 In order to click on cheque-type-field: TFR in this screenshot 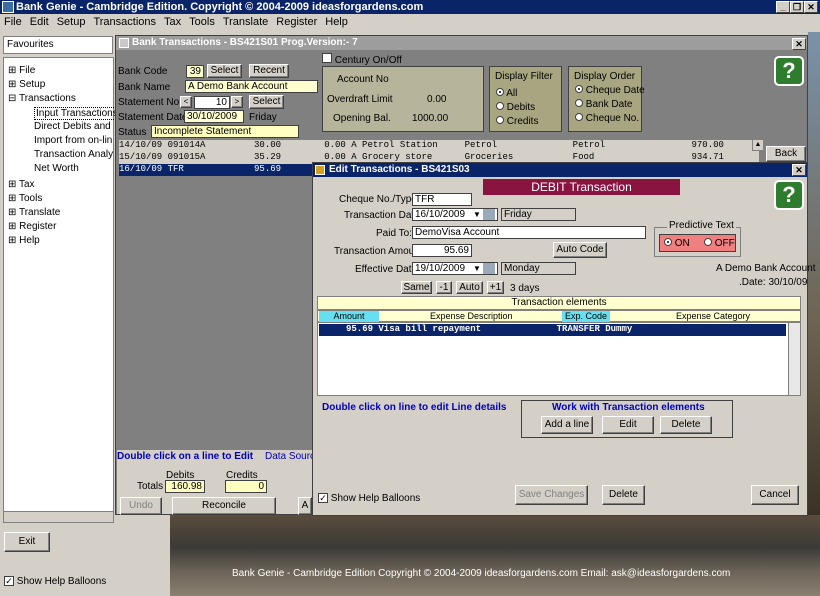, I will do `click(442, 199)`.